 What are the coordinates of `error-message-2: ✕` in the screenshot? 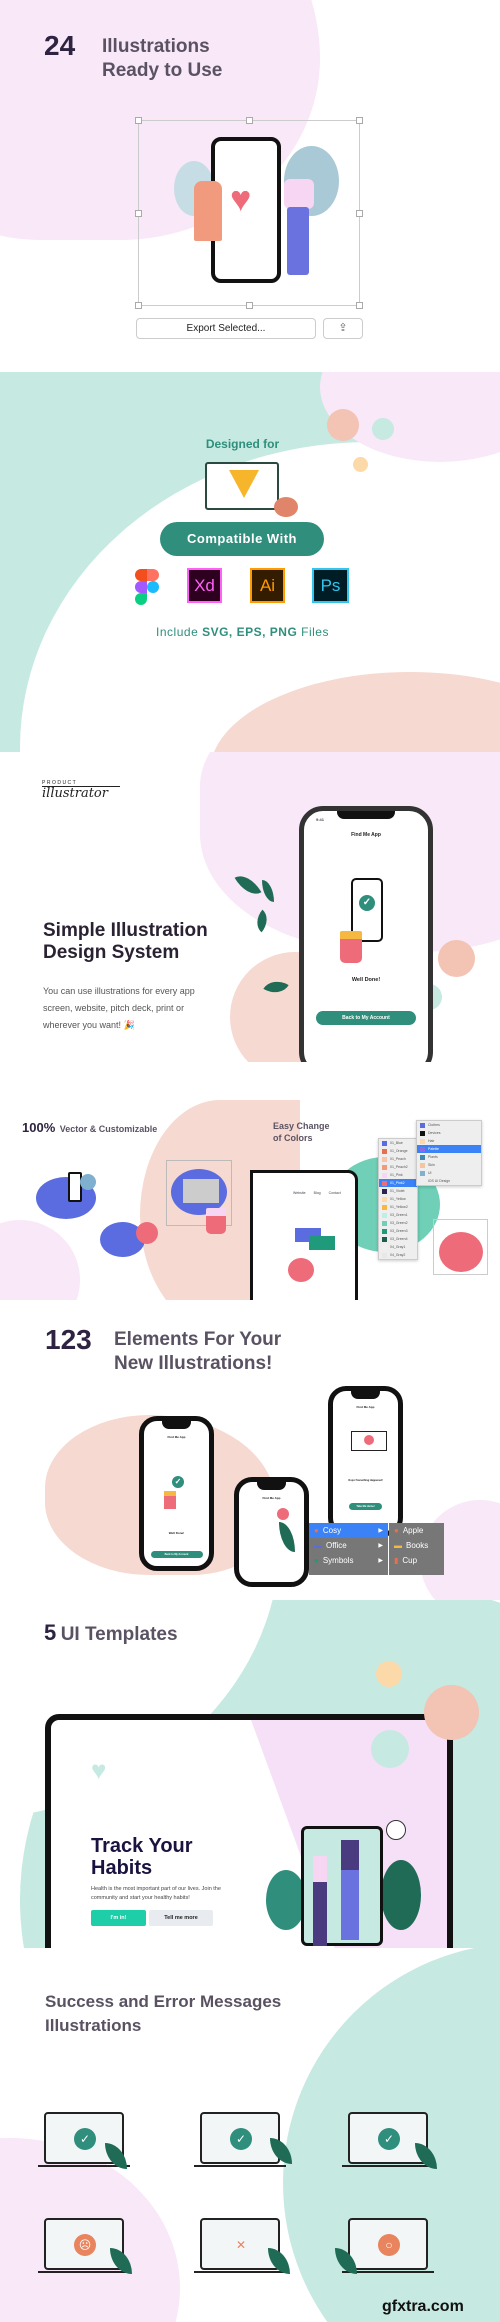 It's located at (240, 2245).